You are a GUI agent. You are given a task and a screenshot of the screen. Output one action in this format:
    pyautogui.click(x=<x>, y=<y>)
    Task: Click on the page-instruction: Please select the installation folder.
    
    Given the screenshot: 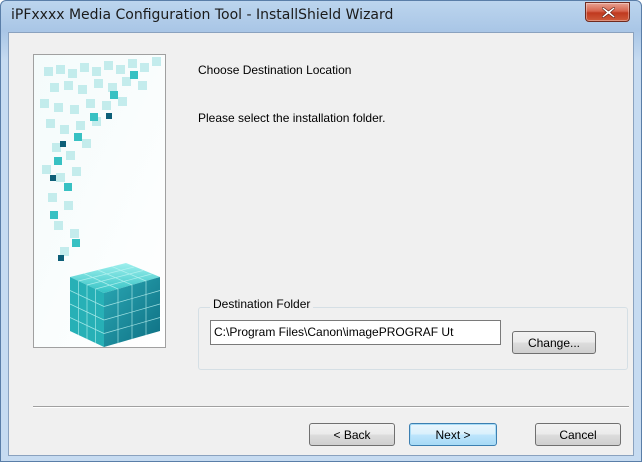 What is the action you would take?
    pyautogui.click(x=292, y=118)
    